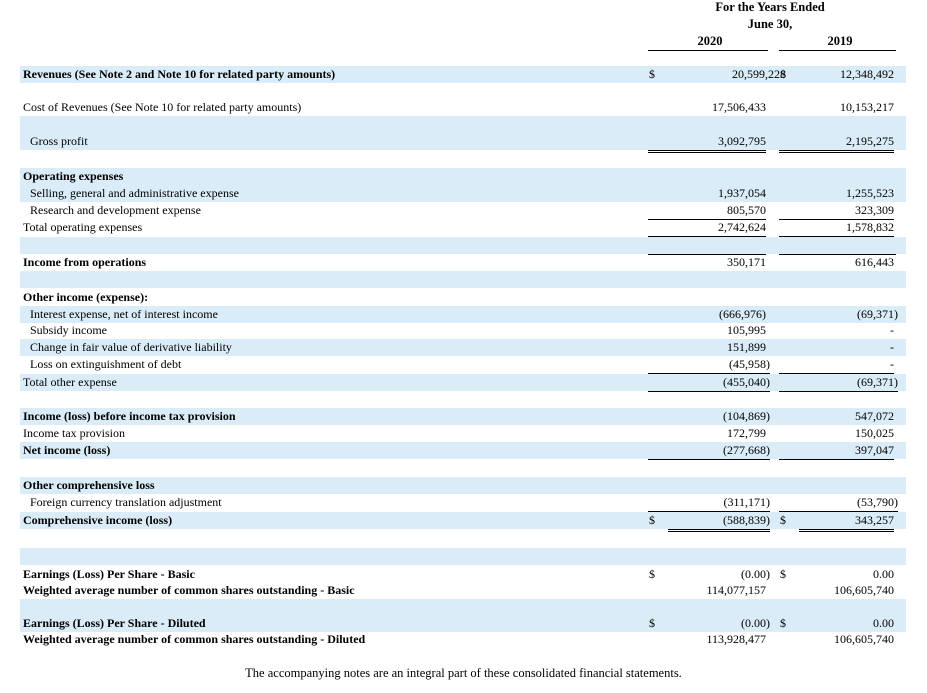 The width and height of the screenshot is (927, 693). What do you see at coordinates (836, 228) in the screenshot?
I see `value-2019: 1,578,832` at bounding box center [836, 228].